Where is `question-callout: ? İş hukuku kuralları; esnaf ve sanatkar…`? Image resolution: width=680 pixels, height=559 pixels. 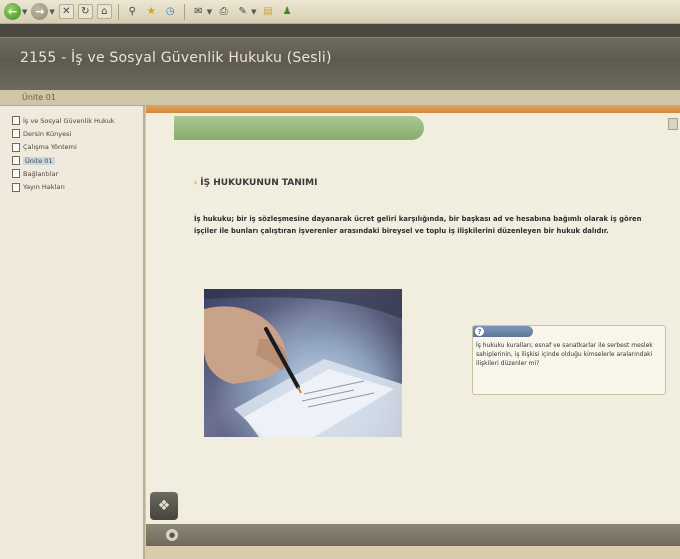 question-callout: ? İş hukuku kuralları; esnaf ve sanatkar… is located at coordinates (569, 360).